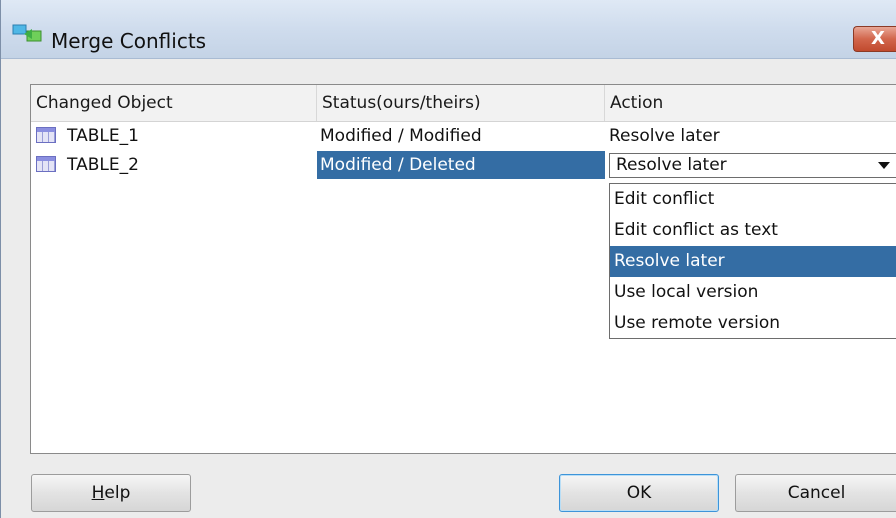 The width and height of the screenshot is (896, 518). I want to click on close-icon: X, so click(878, 38).